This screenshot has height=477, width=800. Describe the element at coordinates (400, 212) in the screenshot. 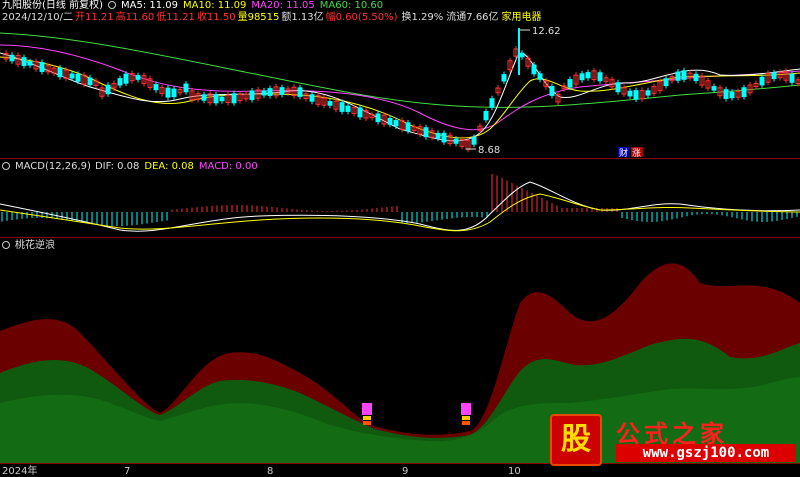

I see `dea-line` at that location.